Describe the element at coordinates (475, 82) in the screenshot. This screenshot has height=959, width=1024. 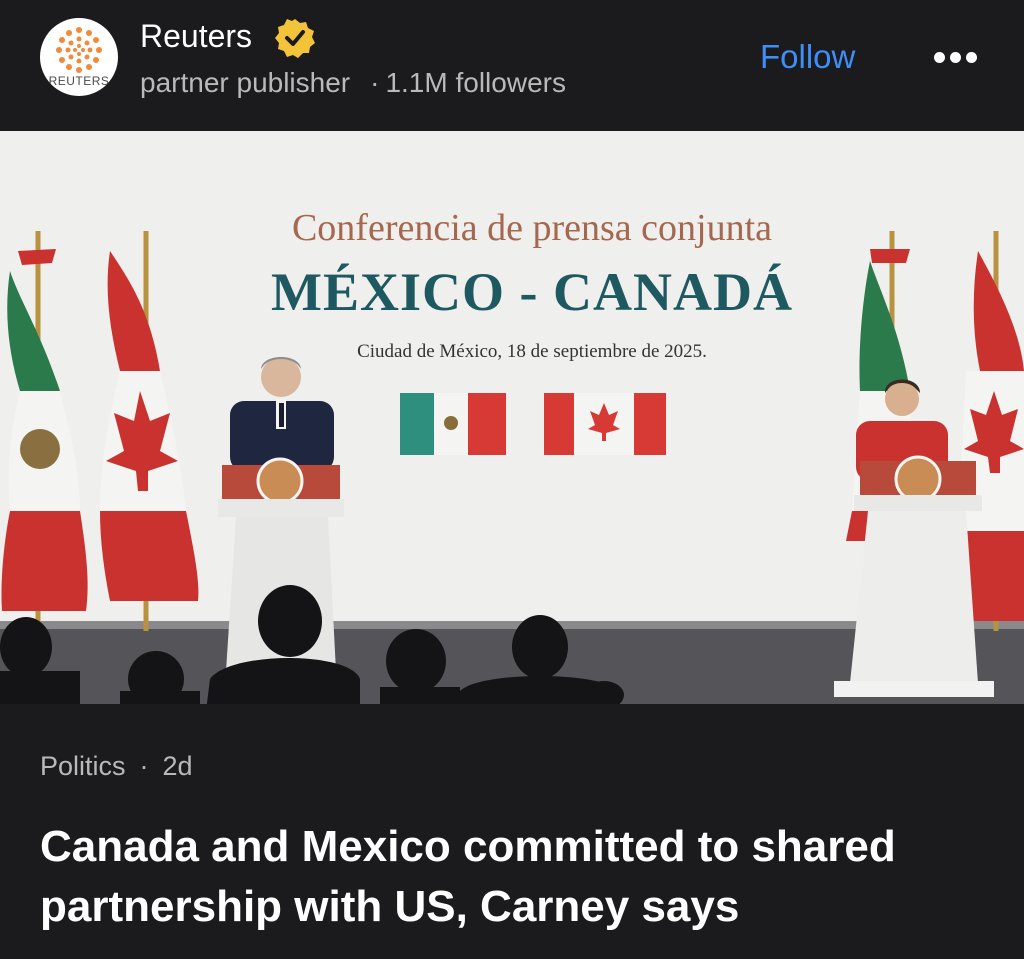
I see `follower-count: 1.1M followers` at that location.